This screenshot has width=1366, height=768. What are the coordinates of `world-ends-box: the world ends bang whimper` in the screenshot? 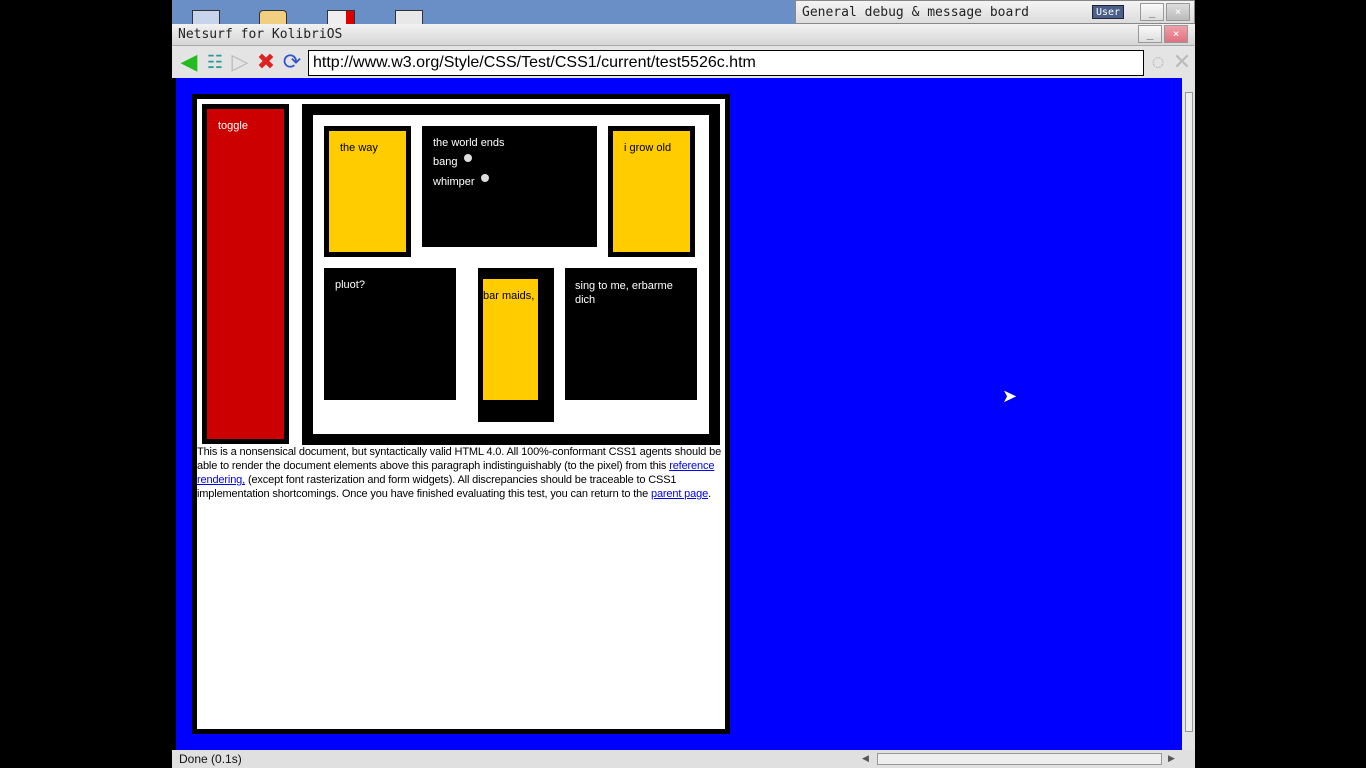 It's located at (509, 186).